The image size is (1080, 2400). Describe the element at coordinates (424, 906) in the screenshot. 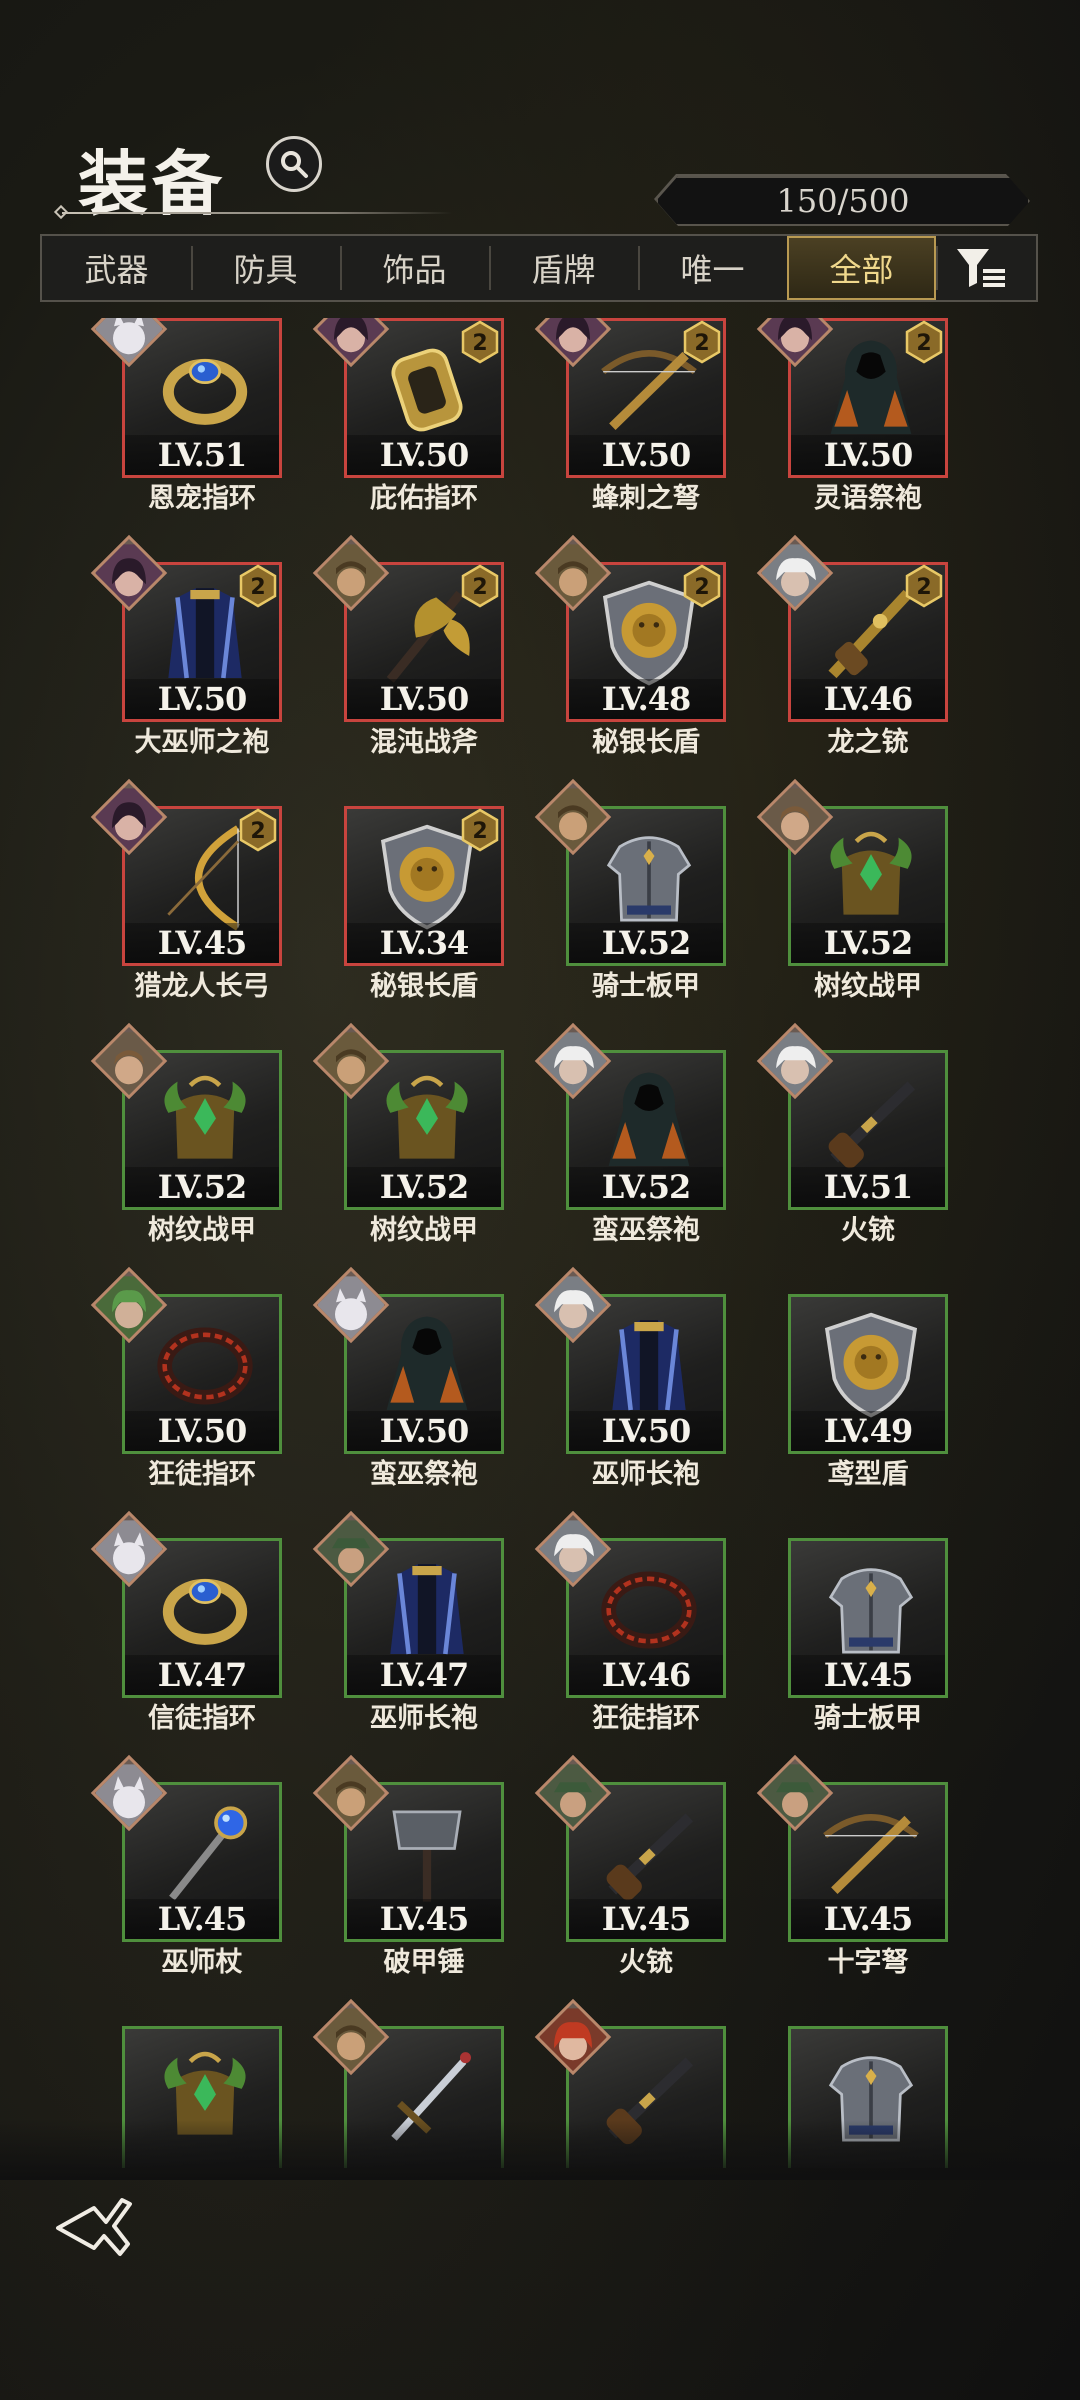

I see `equipment-item: LV.34 2 秘银长盾` at that location.